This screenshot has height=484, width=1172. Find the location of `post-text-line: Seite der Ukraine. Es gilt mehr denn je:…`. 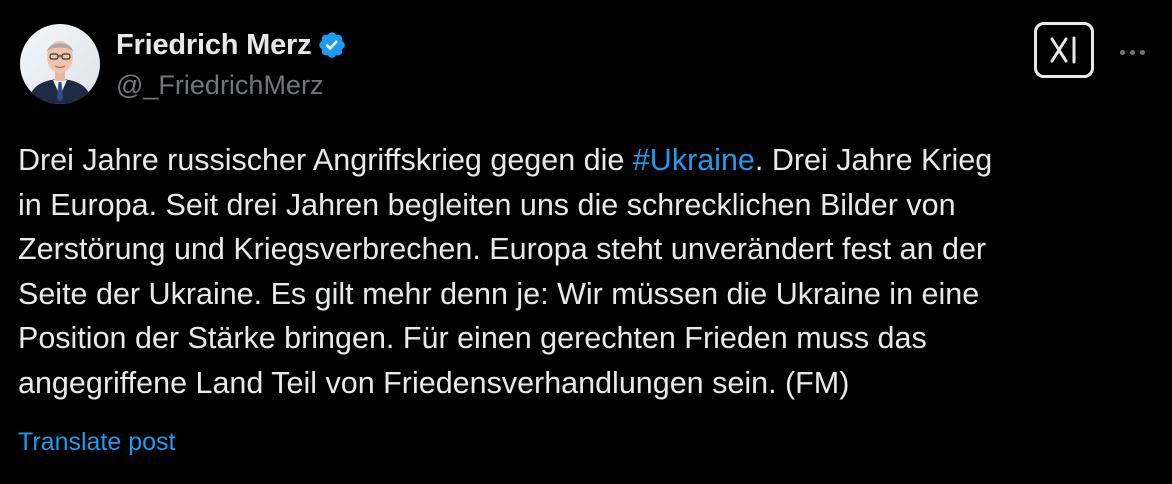

post-text-line: Seite der Ukraine. Es gilt mehr denn je:… is located at coordinates (499, 293).